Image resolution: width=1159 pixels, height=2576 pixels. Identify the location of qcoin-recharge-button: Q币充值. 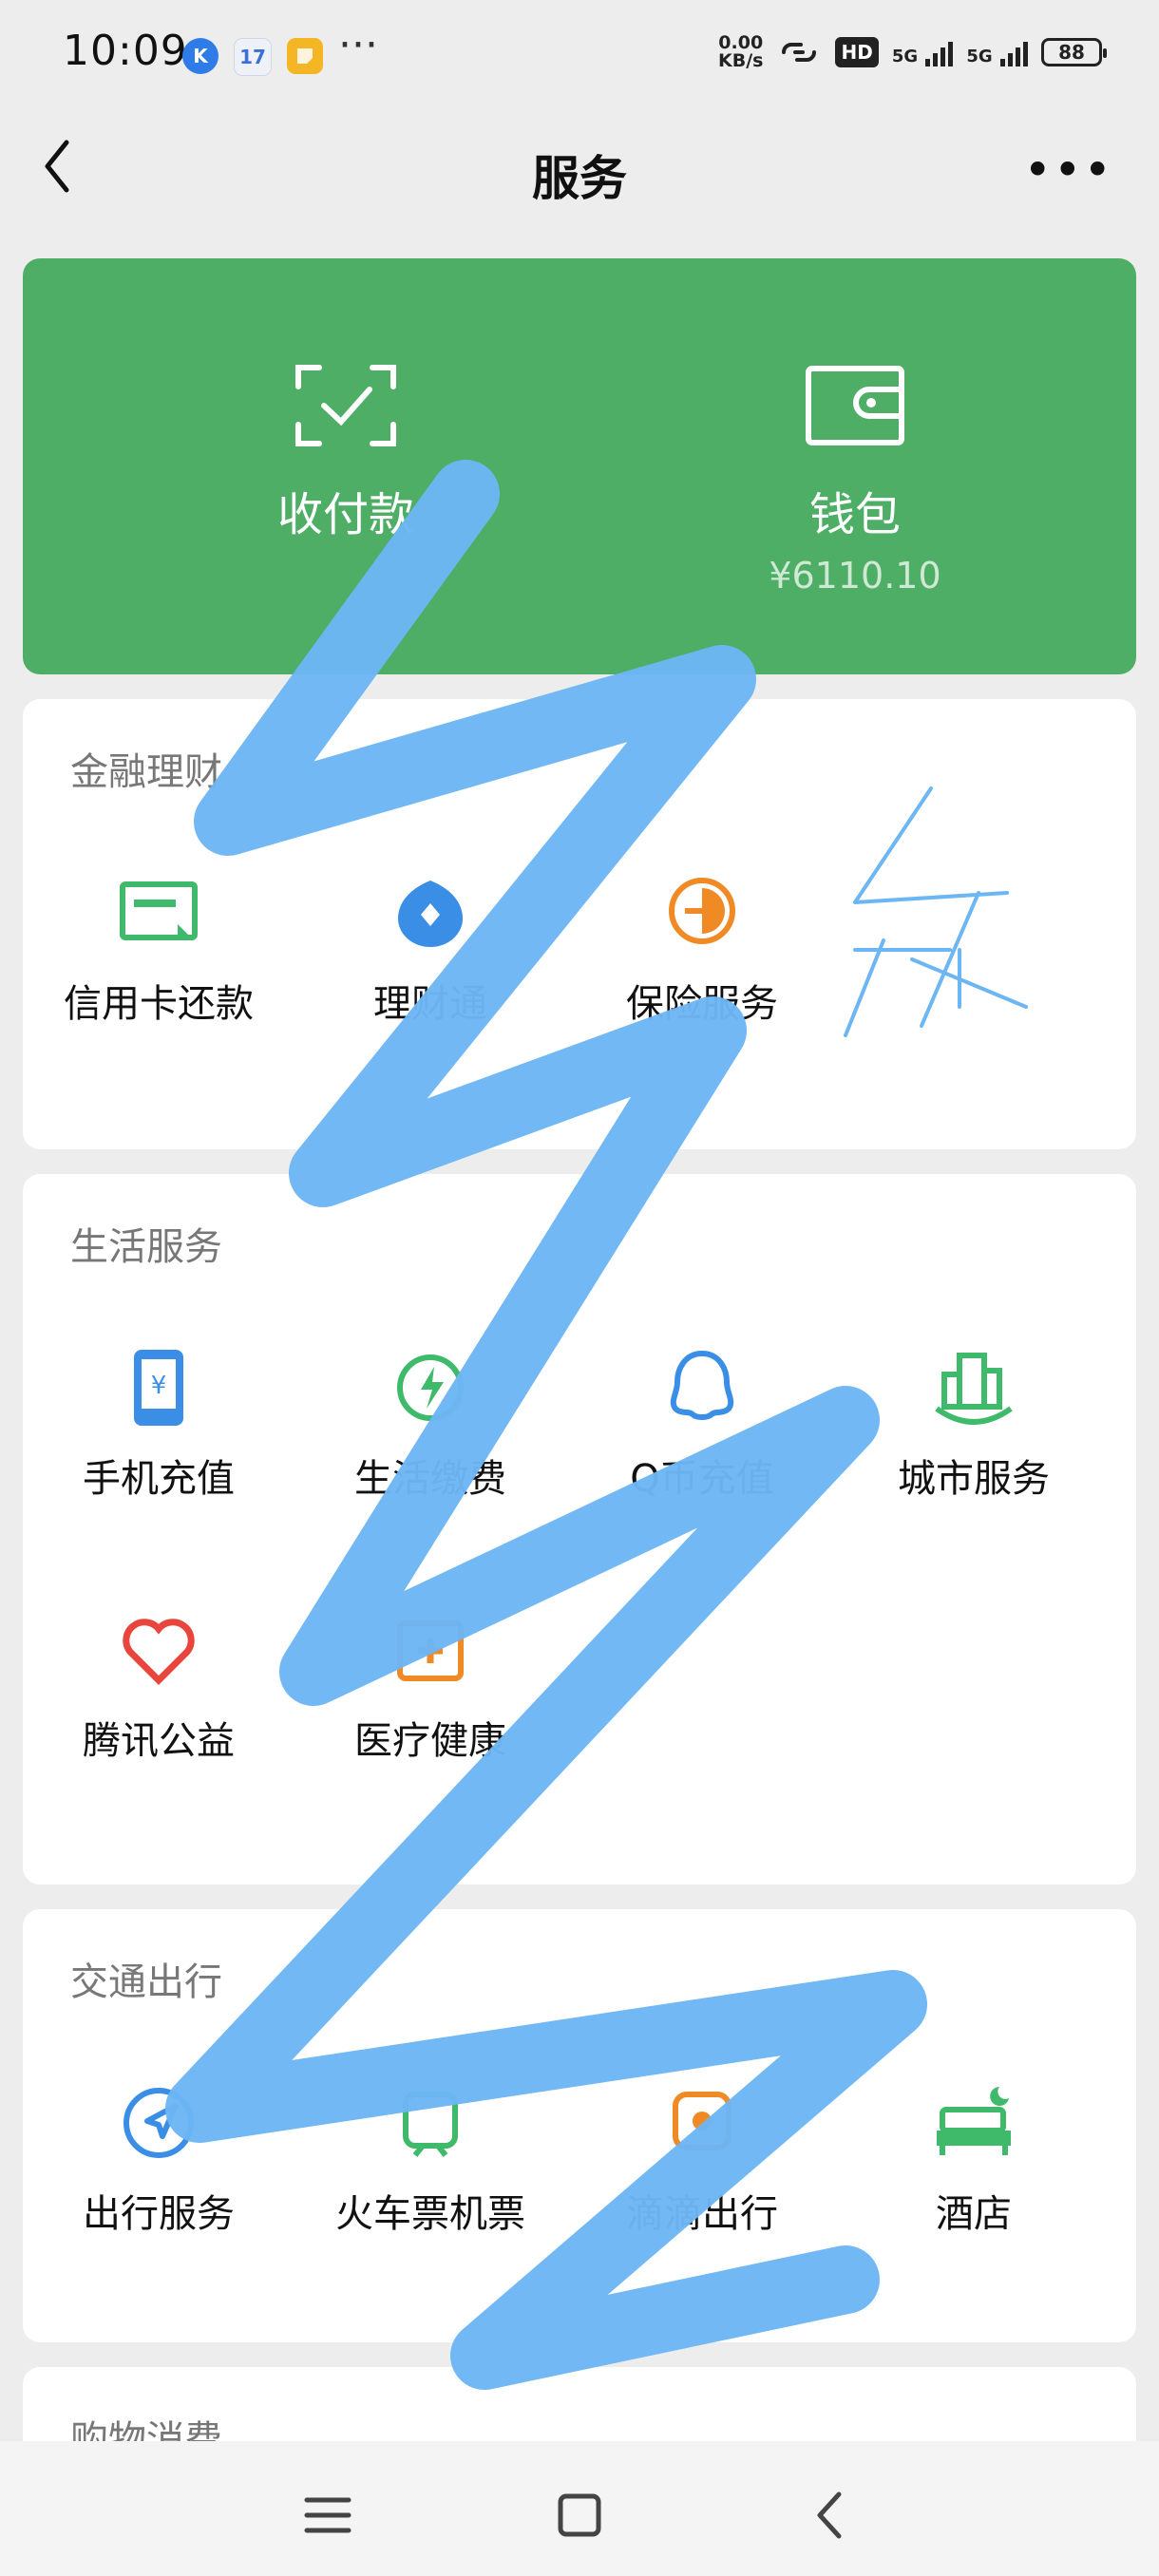
(702, 1424).